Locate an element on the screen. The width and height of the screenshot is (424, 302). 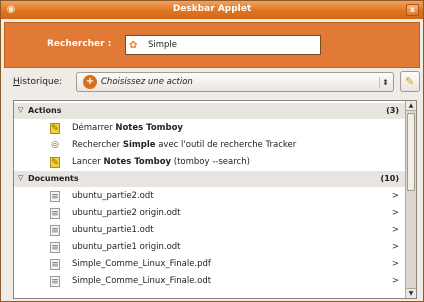
window-title: Deskbar Applet is located at coordinates (212, 9).